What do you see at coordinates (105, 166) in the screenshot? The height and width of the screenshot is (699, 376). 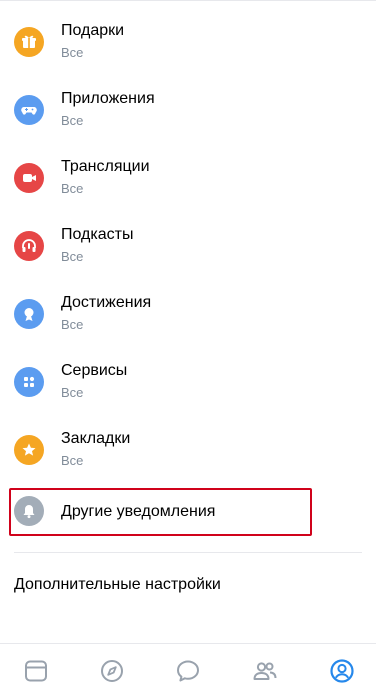 I see `setting-row-title: Трансляции` at bounding box center [105, 166].